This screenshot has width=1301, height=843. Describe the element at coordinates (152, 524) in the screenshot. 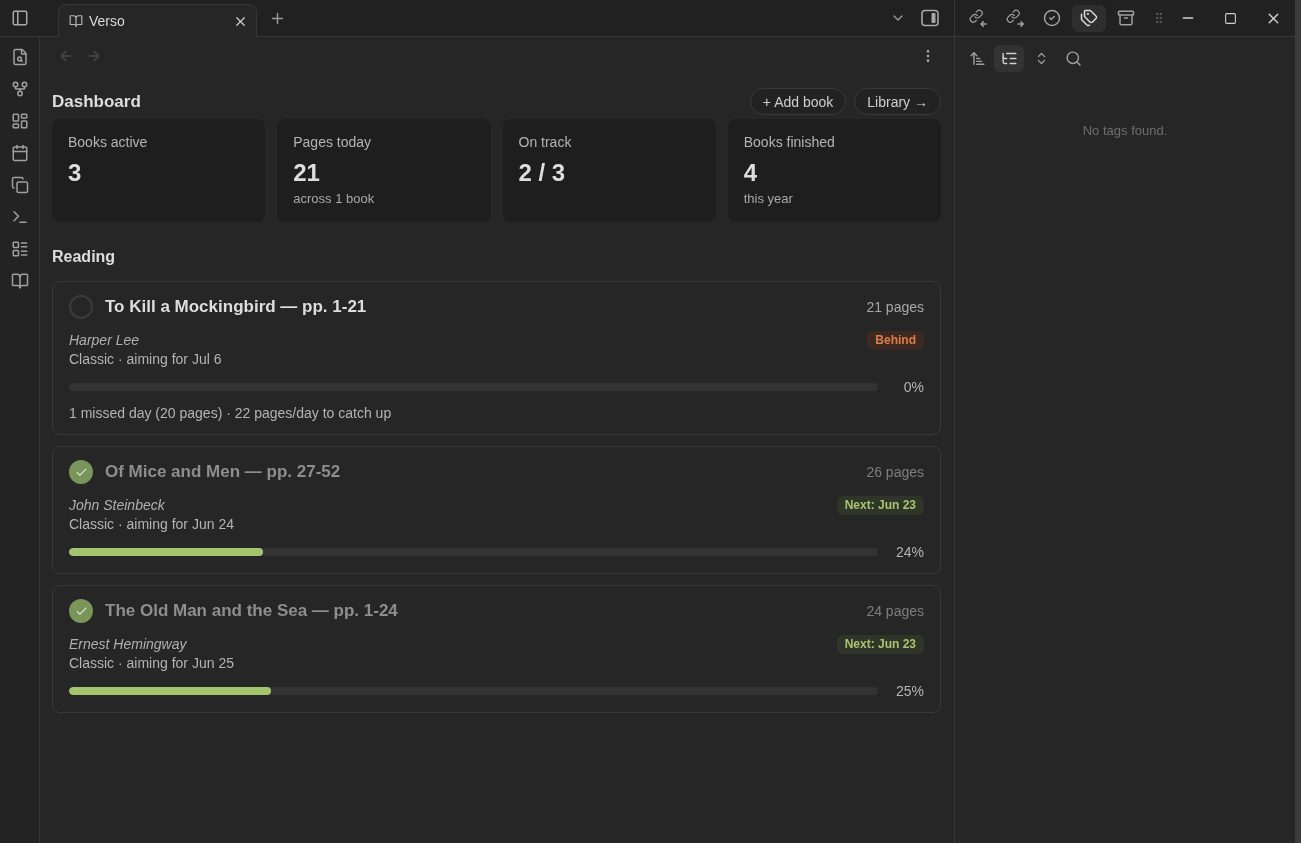

I see `book-meta: Classic · aiming for Jun 24` at that location.